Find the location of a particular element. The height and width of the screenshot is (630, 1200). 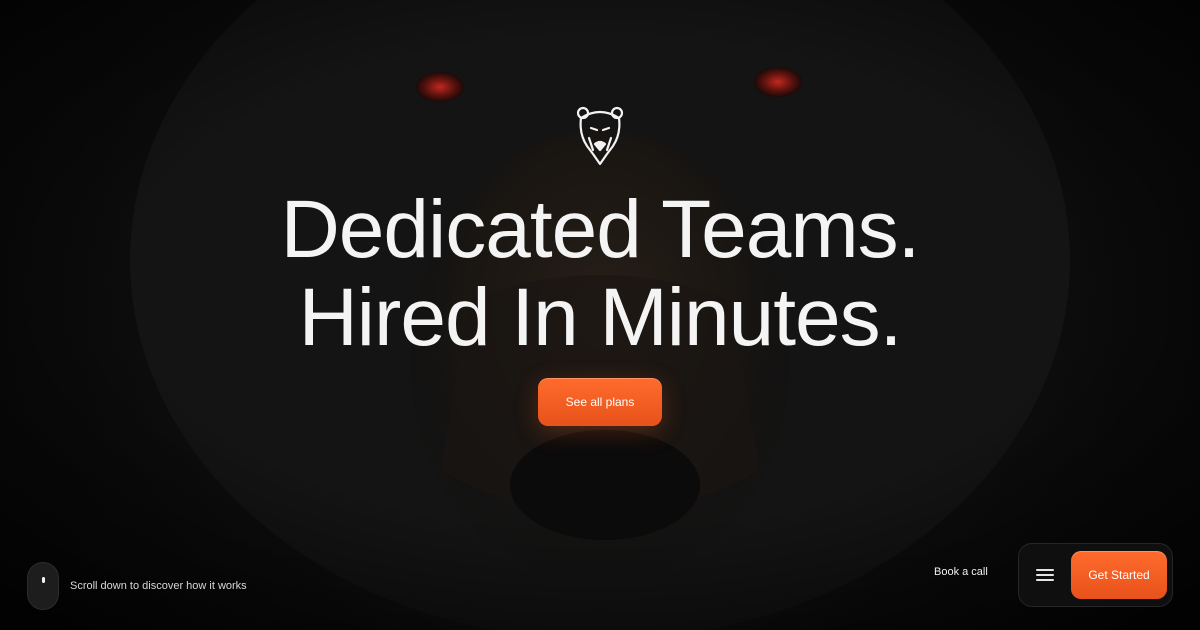

bear-head-logo-icon is located at coordinates (600, 136).